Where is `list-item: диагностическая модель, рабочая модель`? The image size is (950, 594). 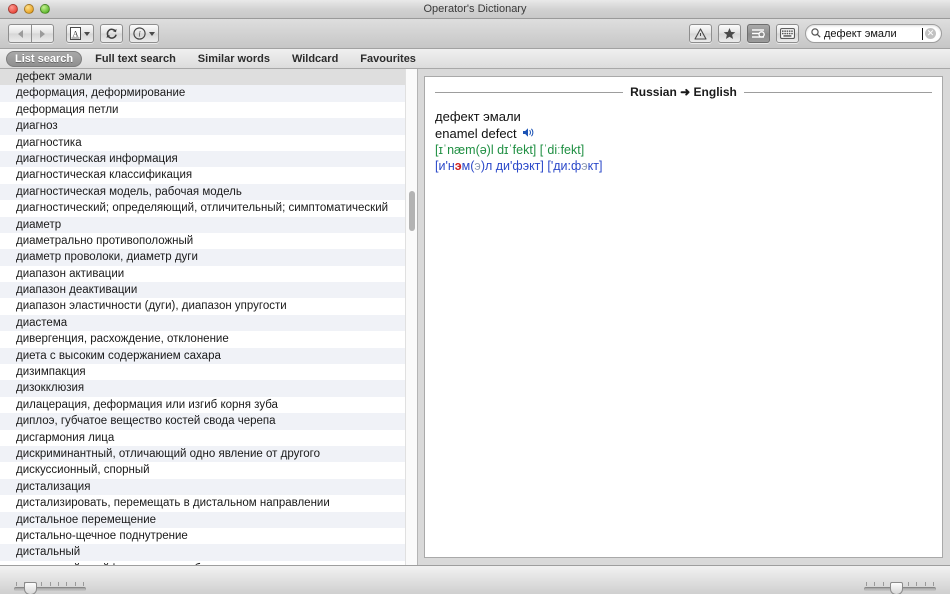
list-item: диагностическая модель, рабочая модель is located at coordinates (208, 192).